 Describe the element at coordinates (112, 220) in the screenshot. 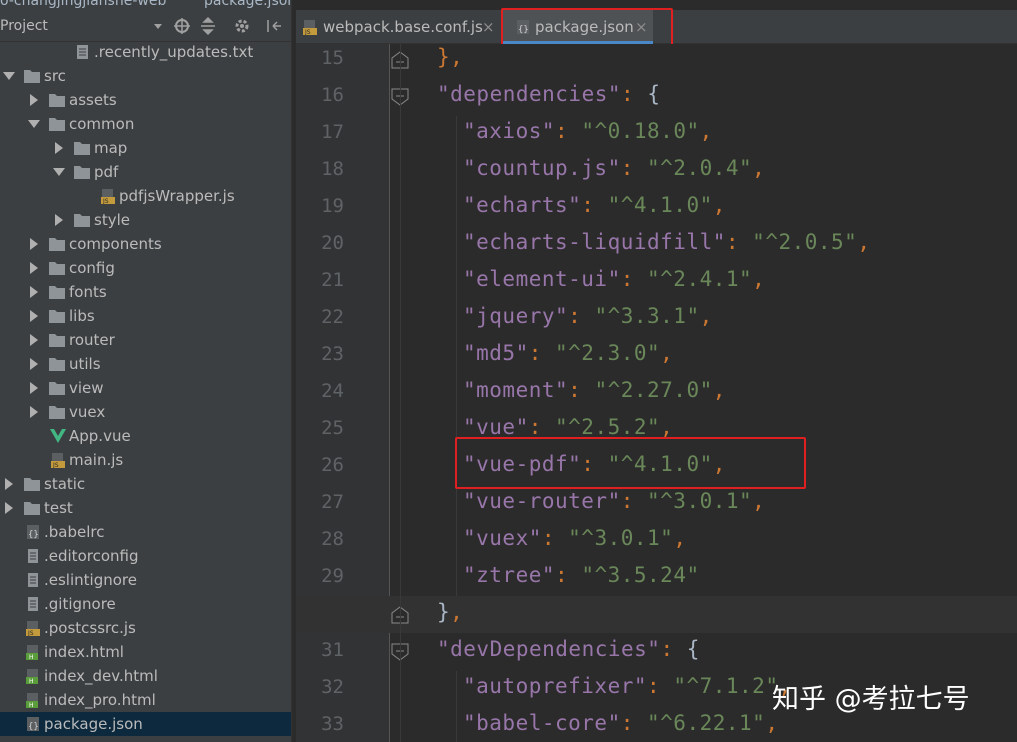

I see `tree-item-label: style` at that location.